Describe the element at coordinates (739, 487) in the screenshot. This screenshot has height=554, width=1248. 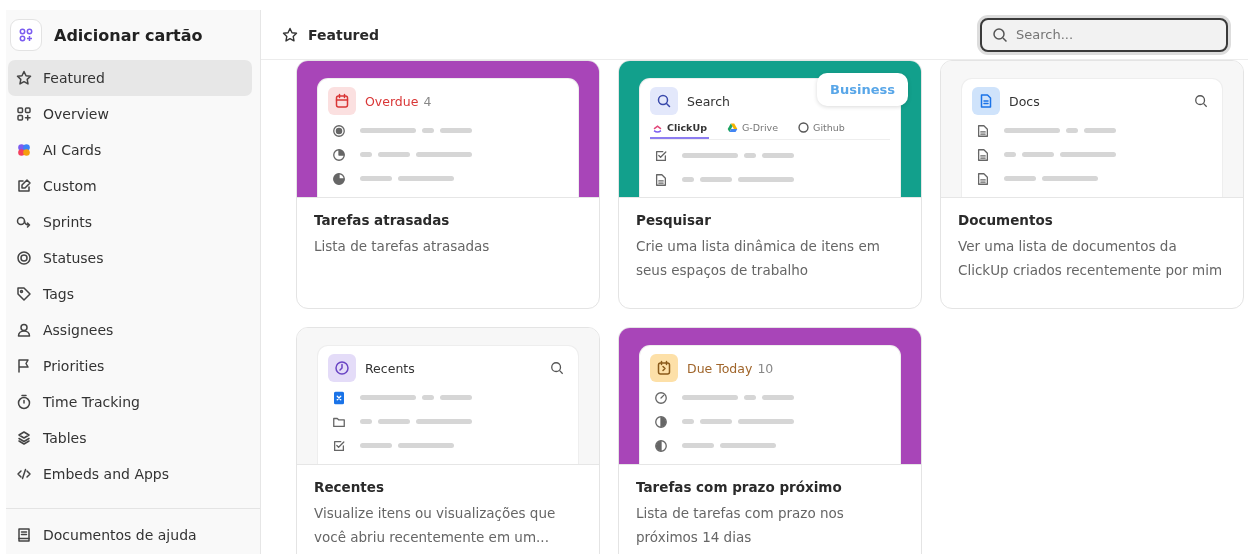
I see `card-title: Tarefas com prazo próximo` at that location.